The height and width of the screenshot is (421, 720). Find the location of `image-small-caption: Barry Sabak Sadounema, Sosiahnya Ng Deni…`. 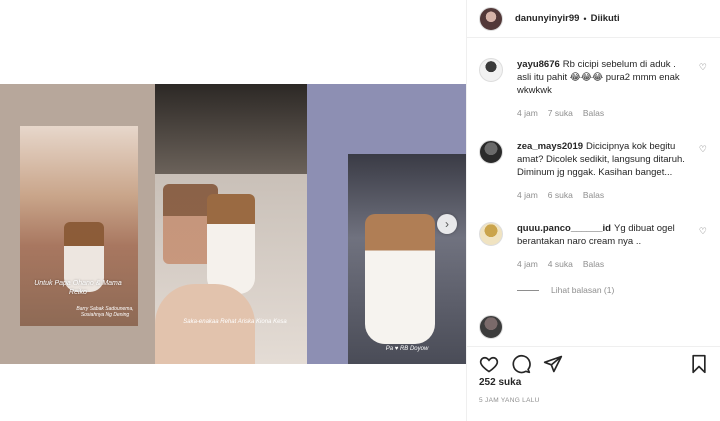

image-small-caption: Barry Sabak Sadounema, Sosiahnya Ng Deni… is located at coordinates (105, 312).